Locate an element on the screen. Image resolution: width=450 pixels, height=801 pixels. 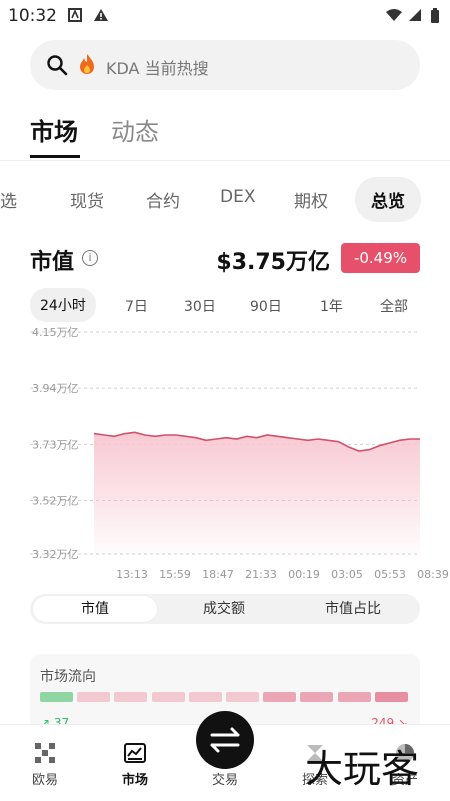
status-bar: 10:32 is located at coordinates (225, 16).